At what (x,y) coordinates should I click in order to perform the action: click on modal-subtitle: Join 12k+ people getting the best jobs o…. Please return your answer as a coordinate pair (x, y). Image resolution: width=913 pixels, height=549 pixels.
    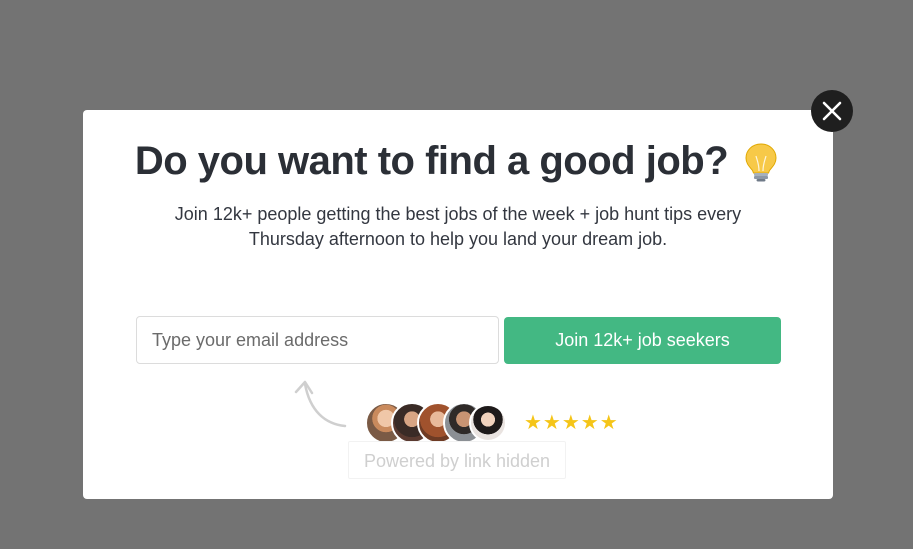
    Looking at the image, I should click on (458, 226).